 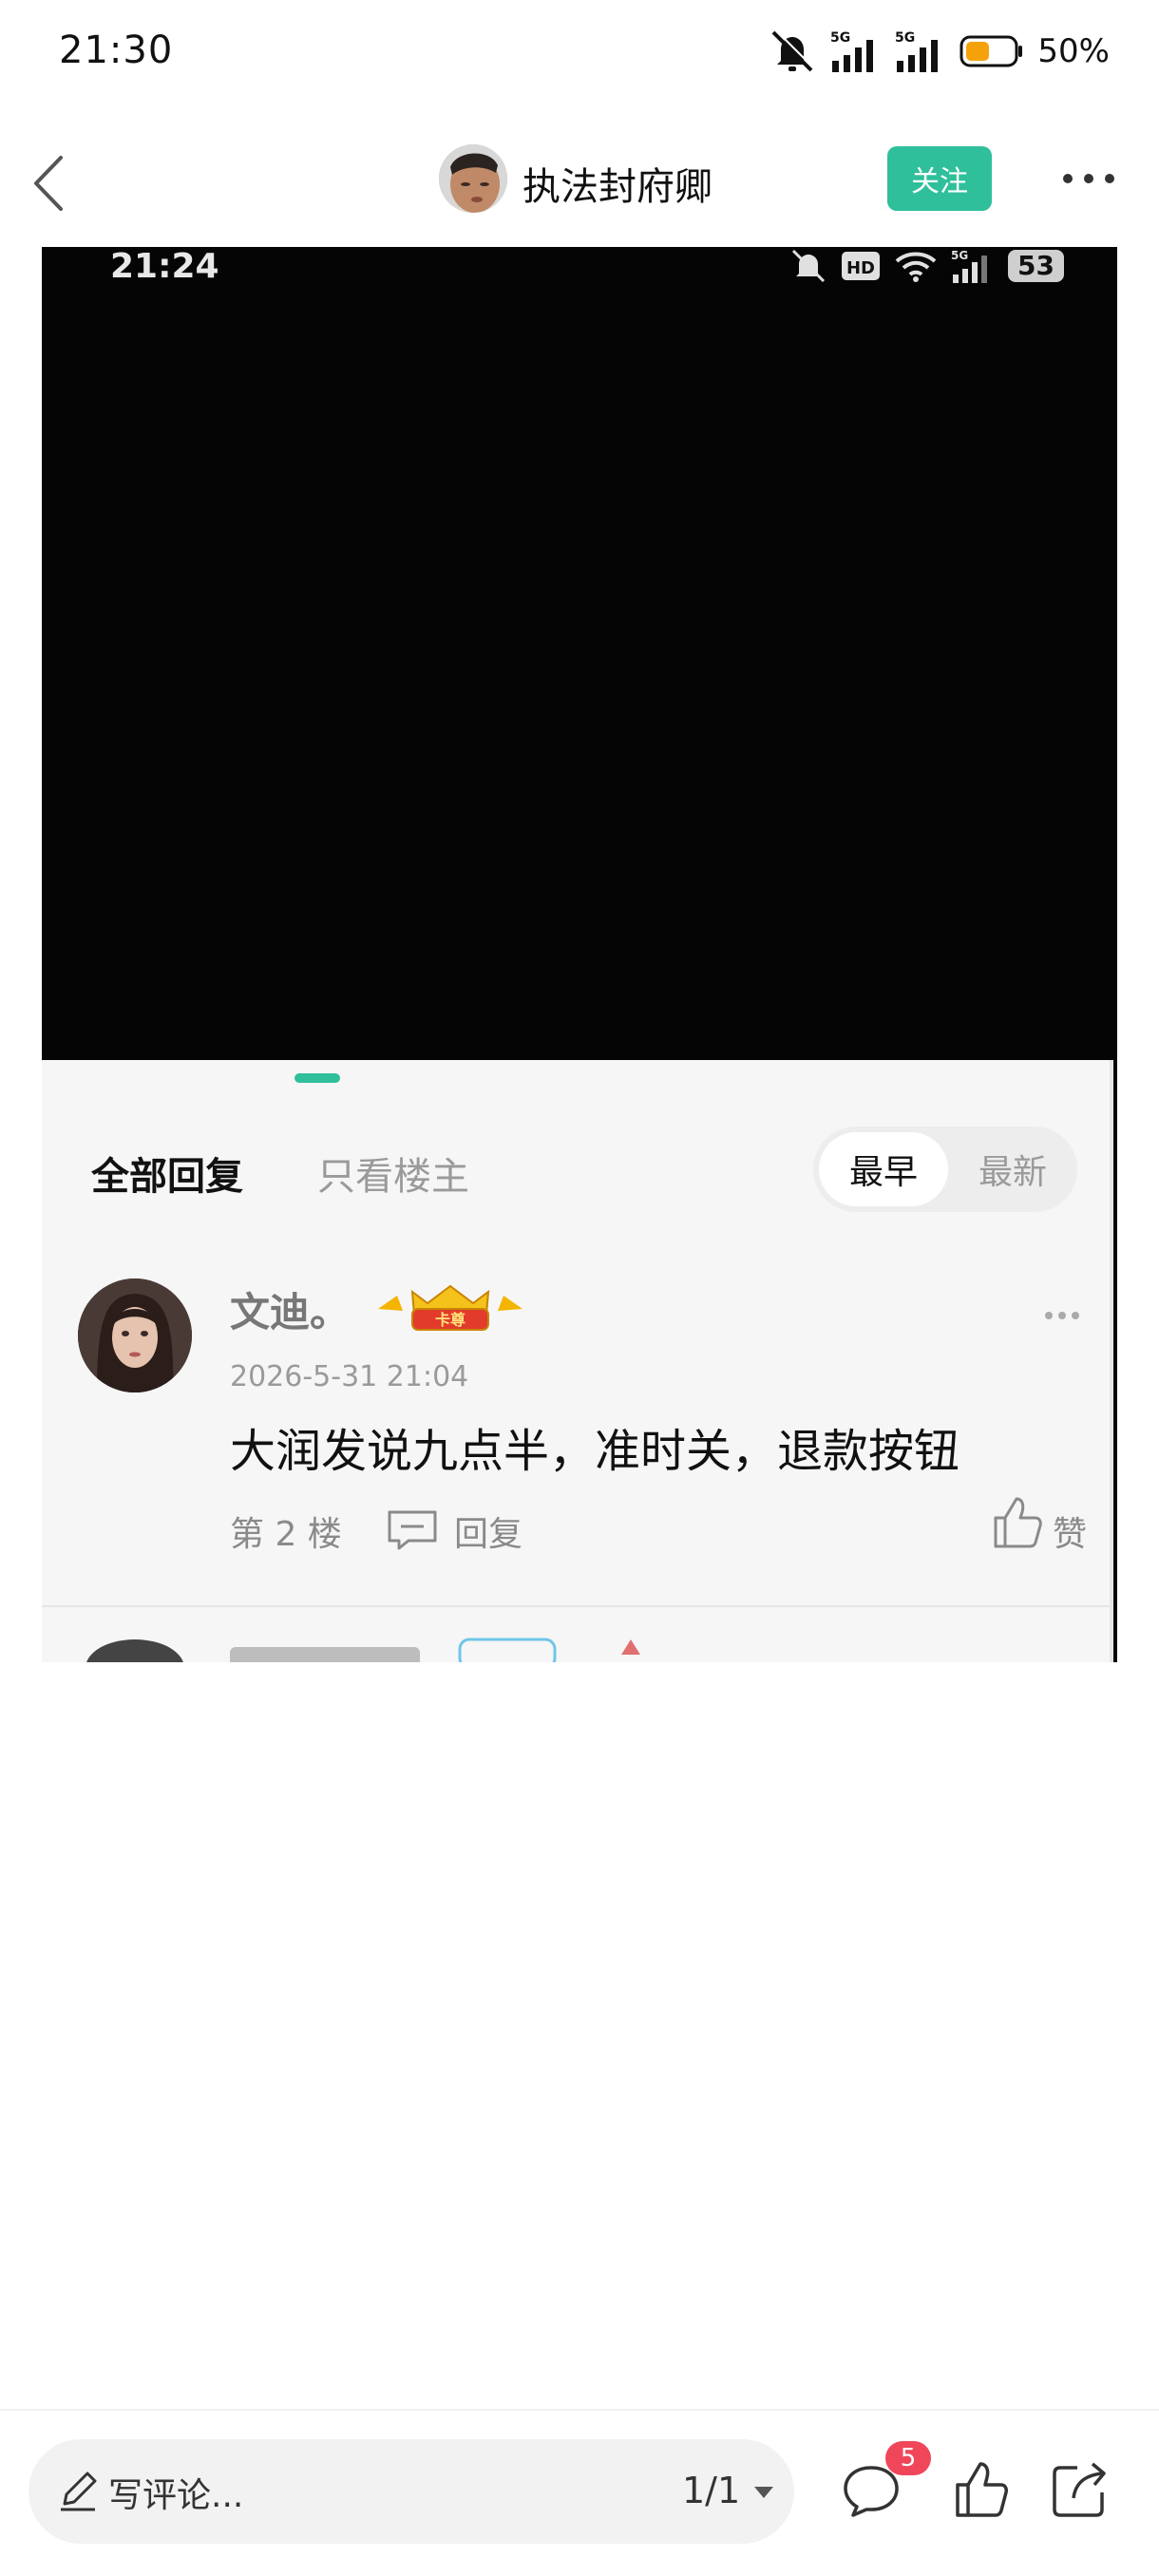 I want to click on comment-reply: 回复, so click(x=488, y=1534).